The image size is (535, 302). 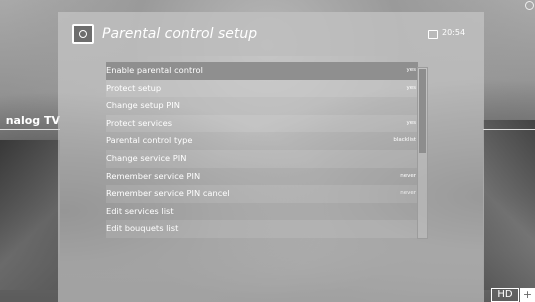 What do you see at coordinates (509, 129) in the screenshot?
I see `background-divider-right` at bounding box center [509, 129].